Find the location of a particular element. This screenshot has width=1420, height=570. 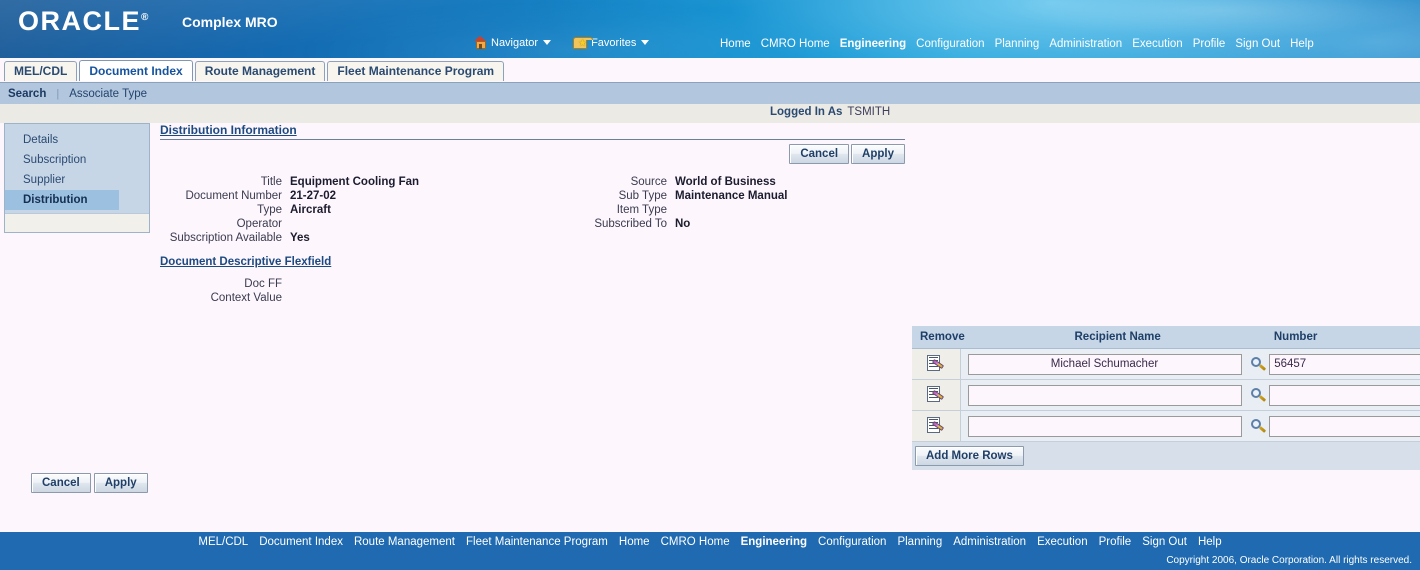

cancel-button-top: Cancel is located at coordinates (819, 154).